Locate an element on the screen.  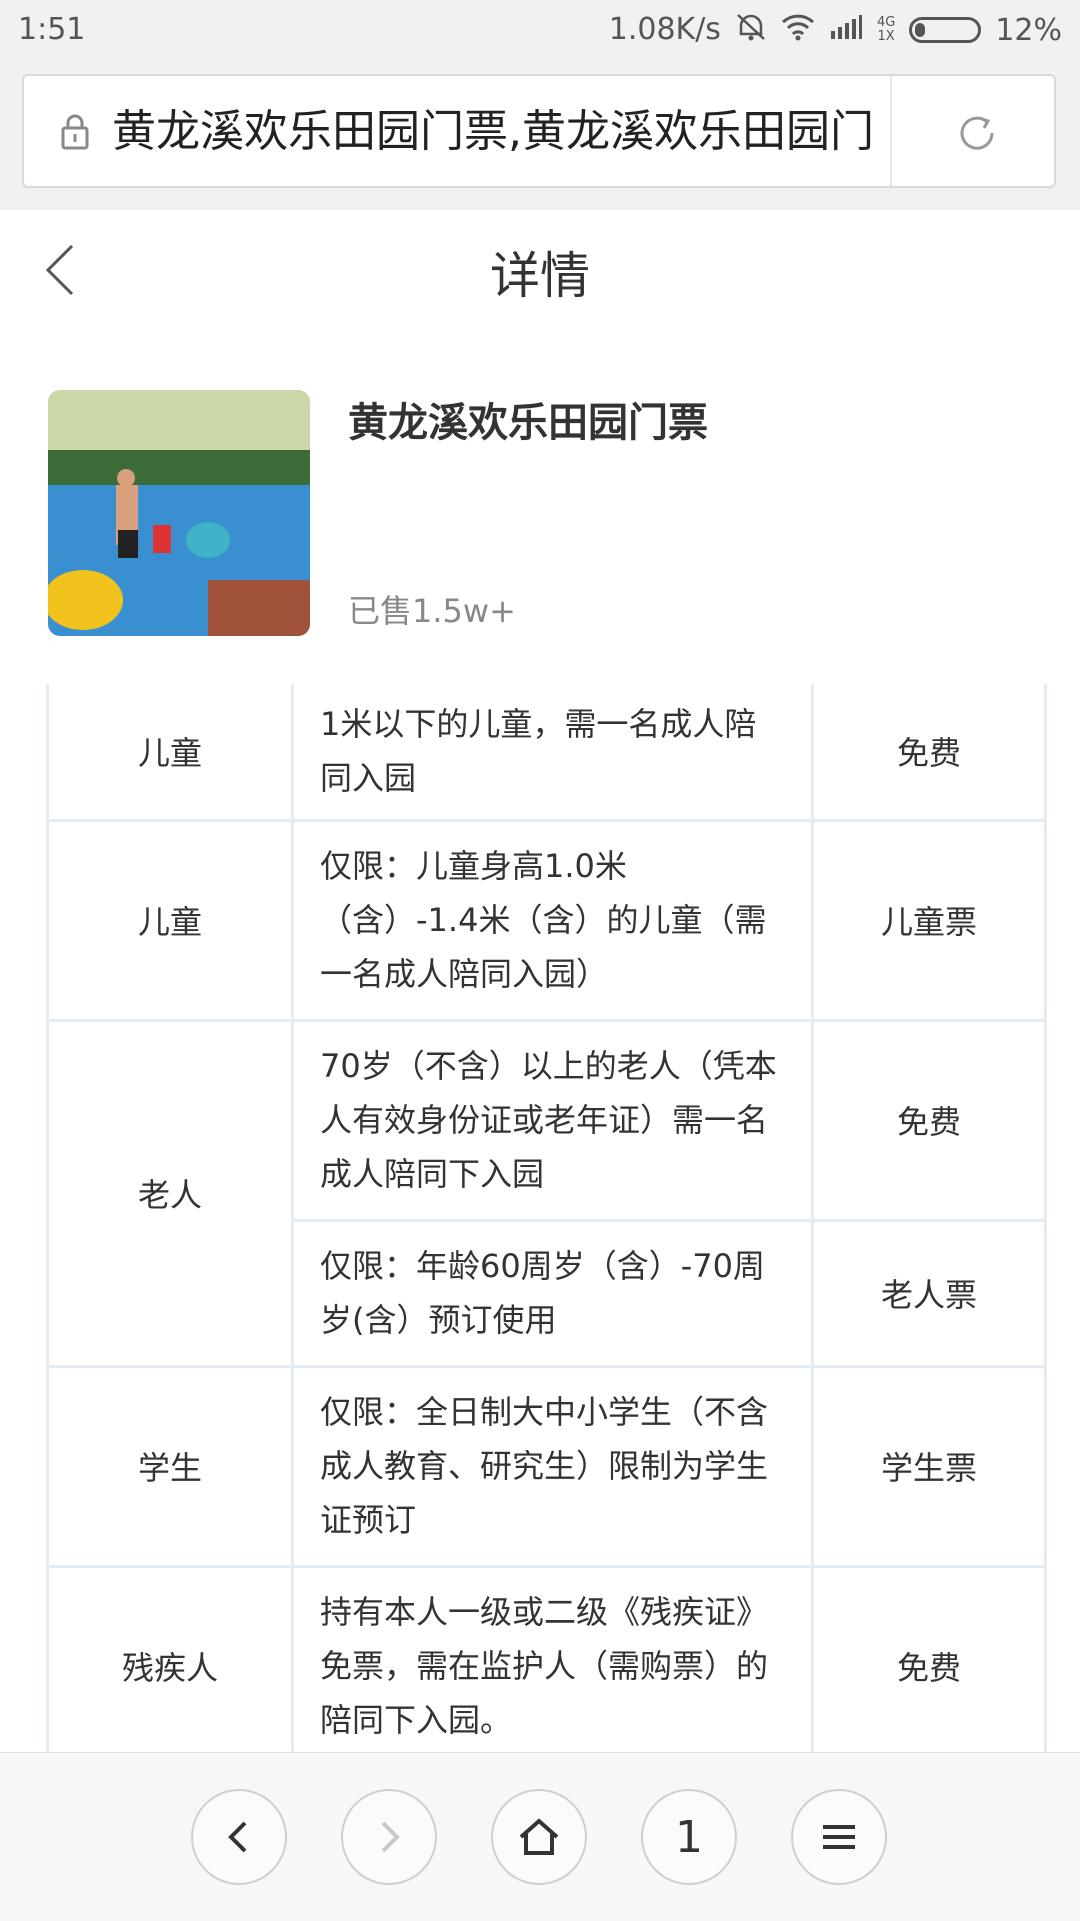
lock-icon is located at coordinates (75, 132).